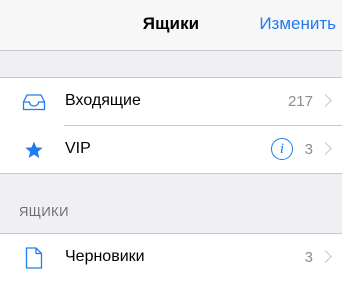 This screenshot has height=282, width=342. Describe the element at coordinates (282, 149) in the screenshot. I see `info-icon: i` at that location.